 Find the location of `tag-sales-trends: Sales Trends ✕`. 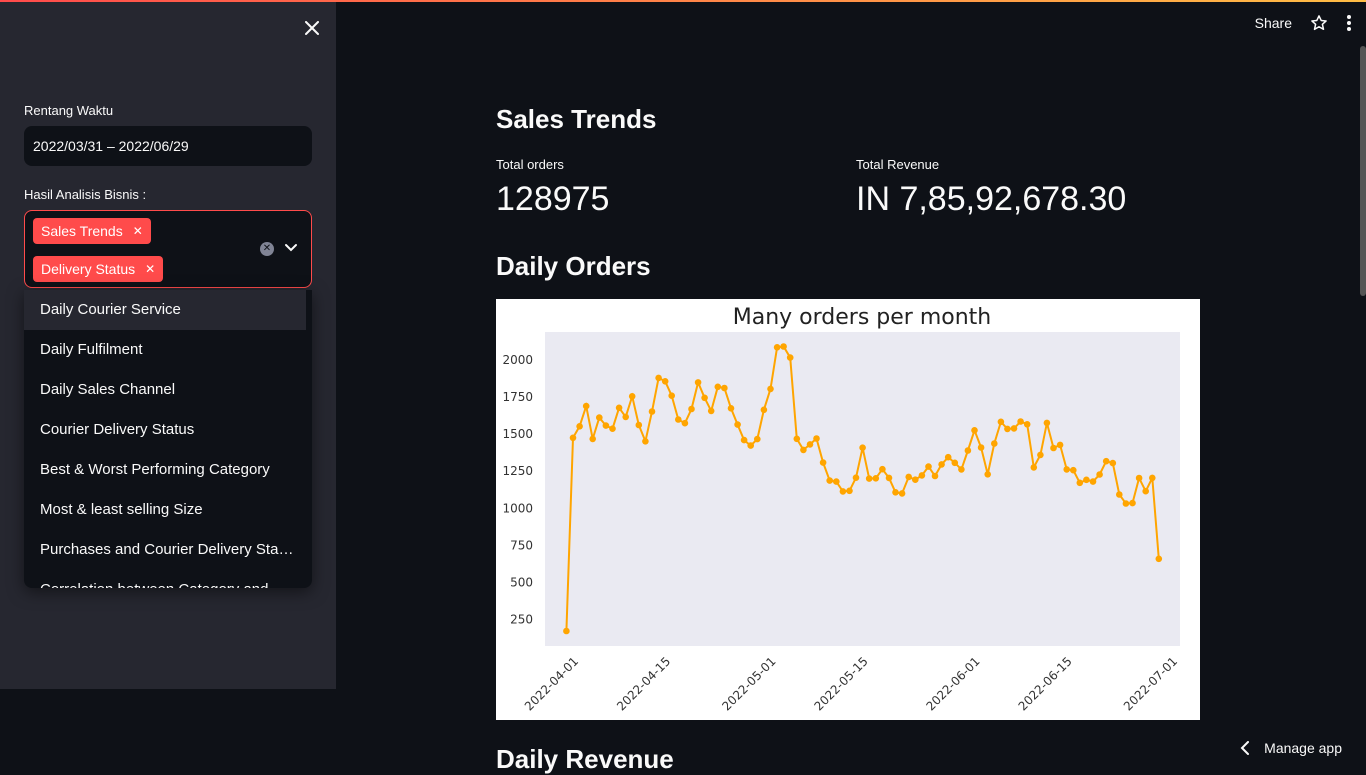

tag-sales-trends: Sales Trends ✕ is located at coordinates (92, 231).